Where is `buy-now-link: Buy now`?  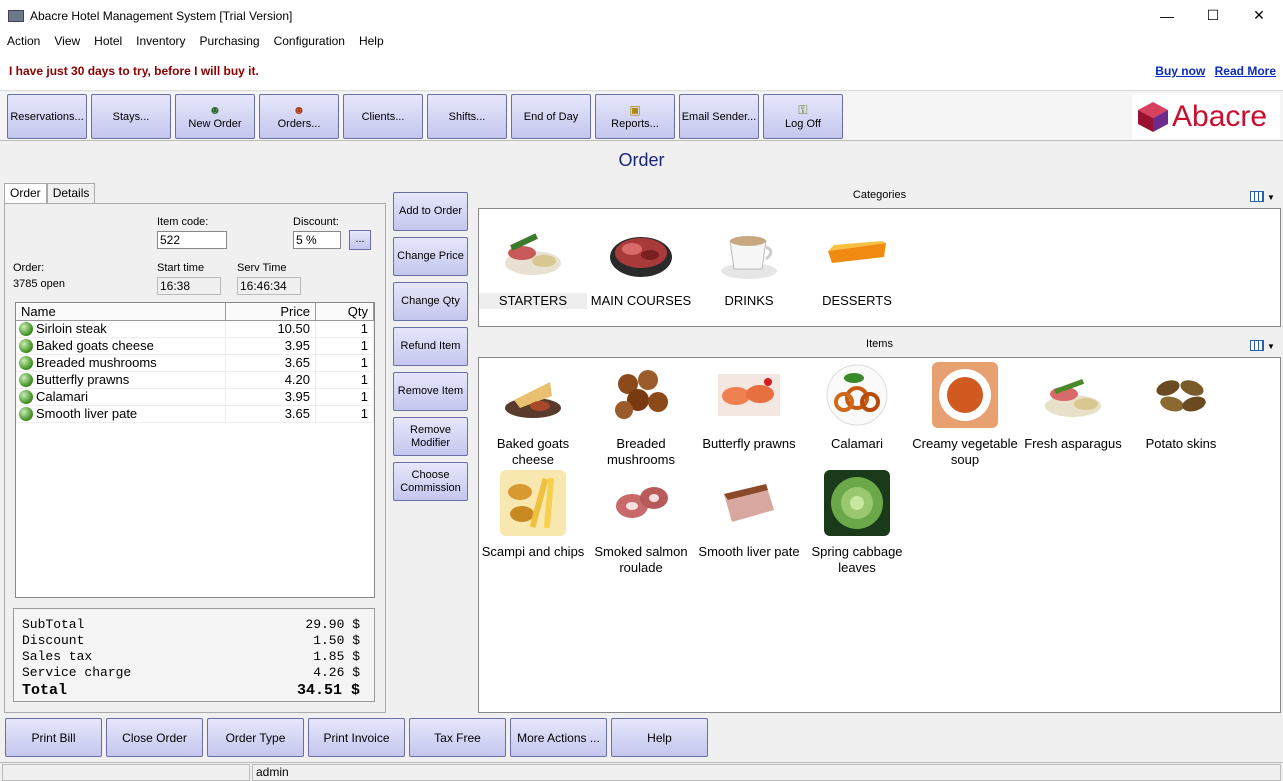 buy-now-link: Buy now is located at coordinates (1180, 71).